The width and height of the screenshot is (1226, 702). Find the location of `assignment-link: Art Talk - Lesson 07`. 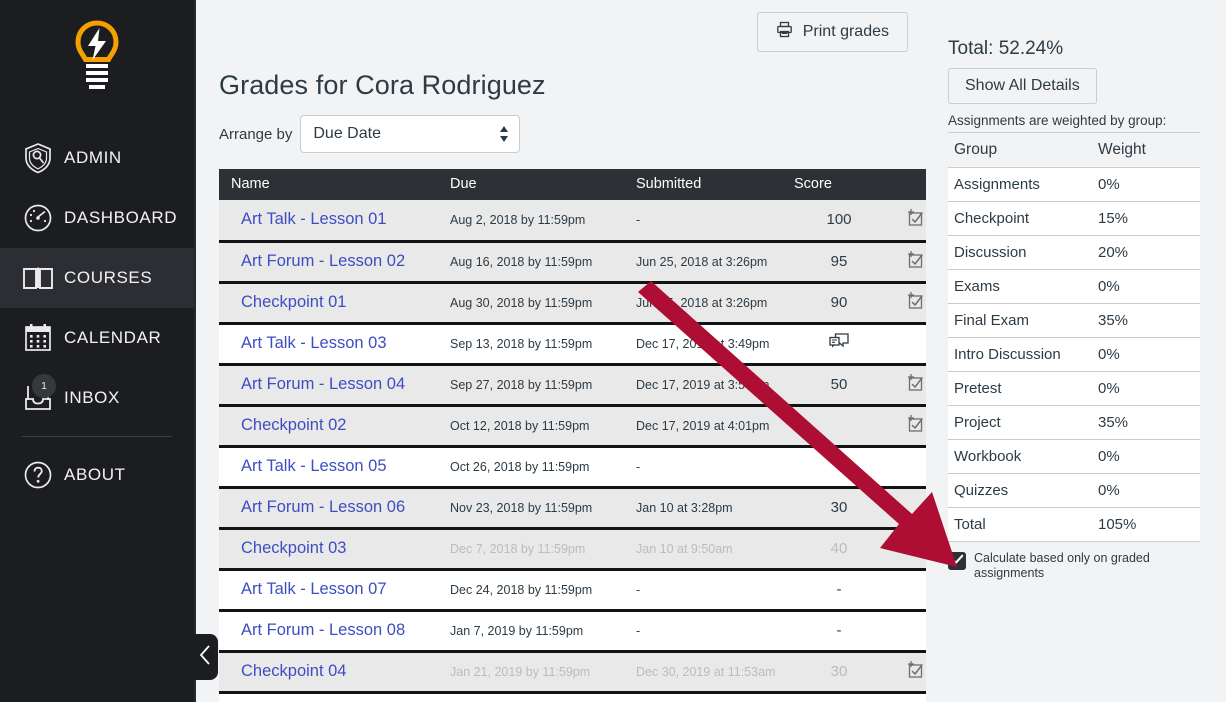

assignment-link: Art Talk - Lesson 07 is located at coordinates (314, 589).